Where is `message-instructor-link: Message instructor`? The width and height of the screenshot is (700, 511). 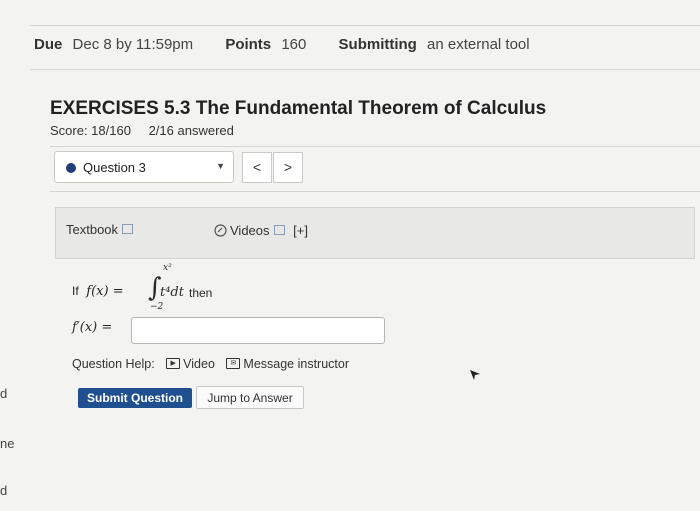
message-instructor-link: Message instructor is located at coordinates (296, 364).